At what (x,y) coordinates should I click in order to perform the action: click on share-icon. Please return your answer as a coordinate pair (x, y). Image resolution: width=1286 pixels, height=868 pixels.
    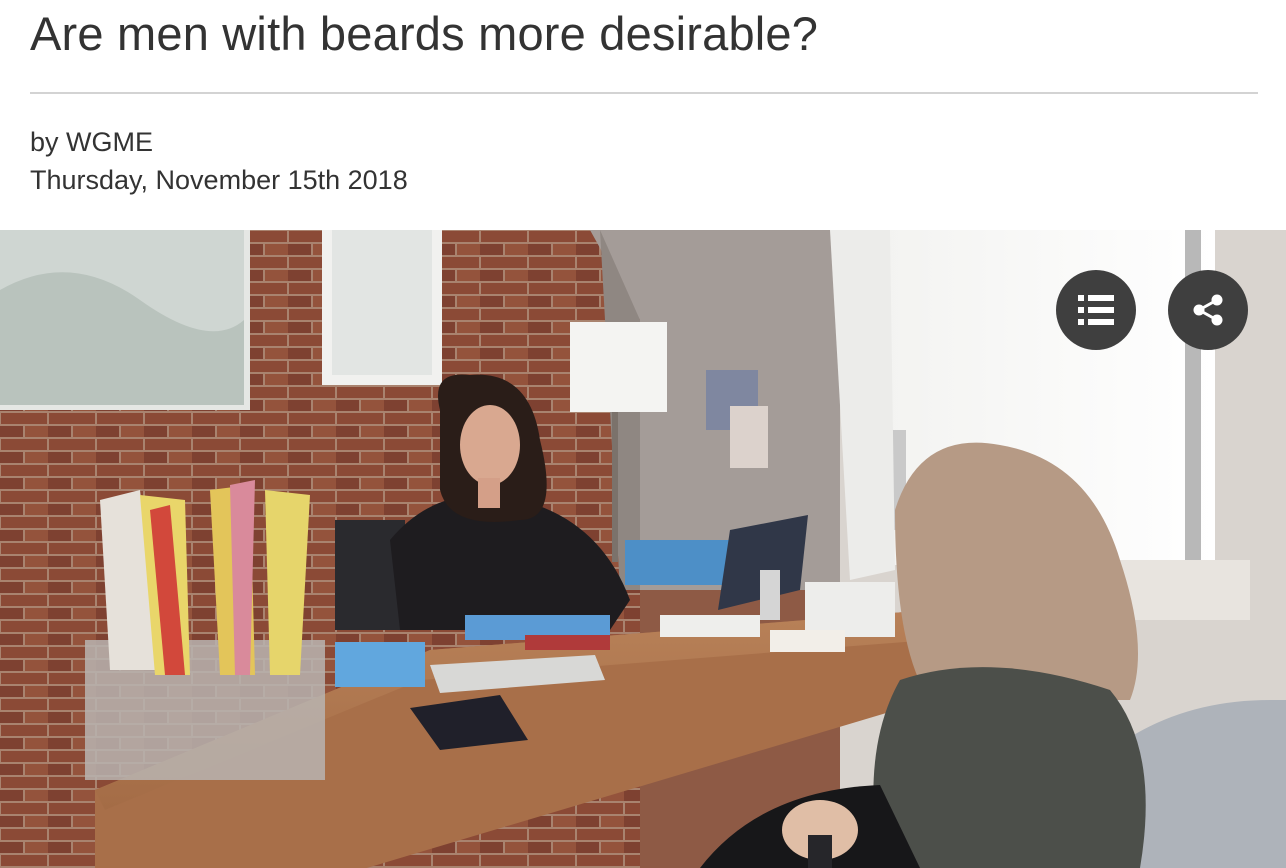
    Looking at the image, I should click on (1208, 310).